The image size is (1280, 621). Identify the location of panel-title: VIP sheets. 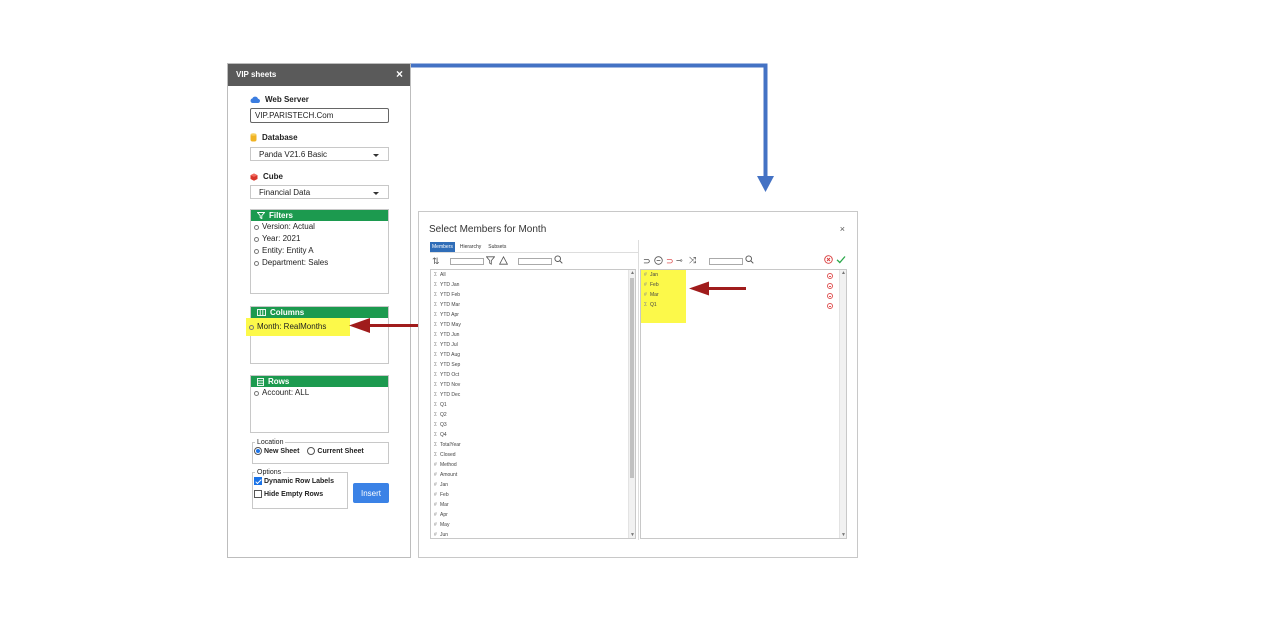
(256, 74).